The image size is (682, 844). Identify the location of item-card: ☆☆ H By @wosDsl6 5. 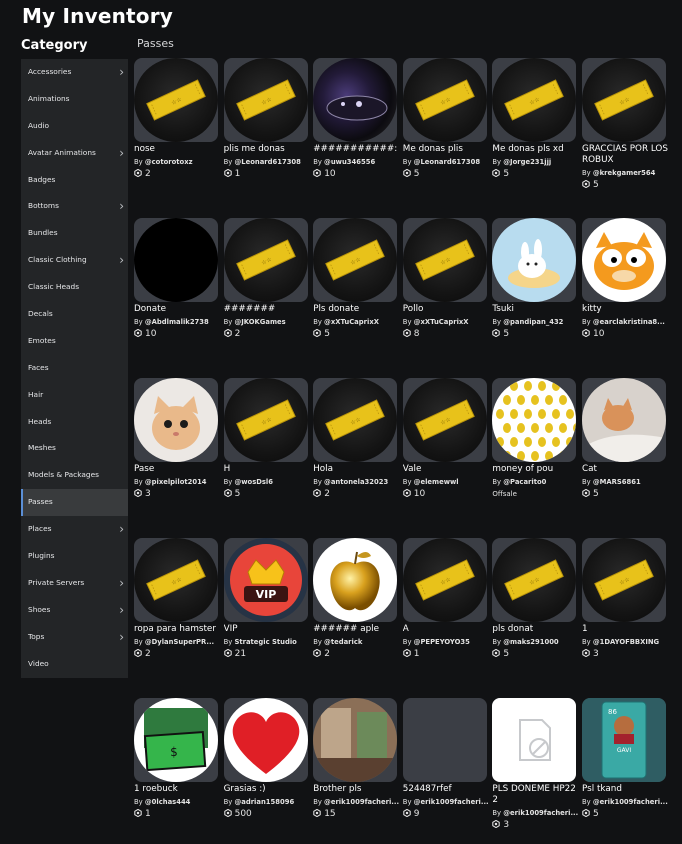
(266, 439).